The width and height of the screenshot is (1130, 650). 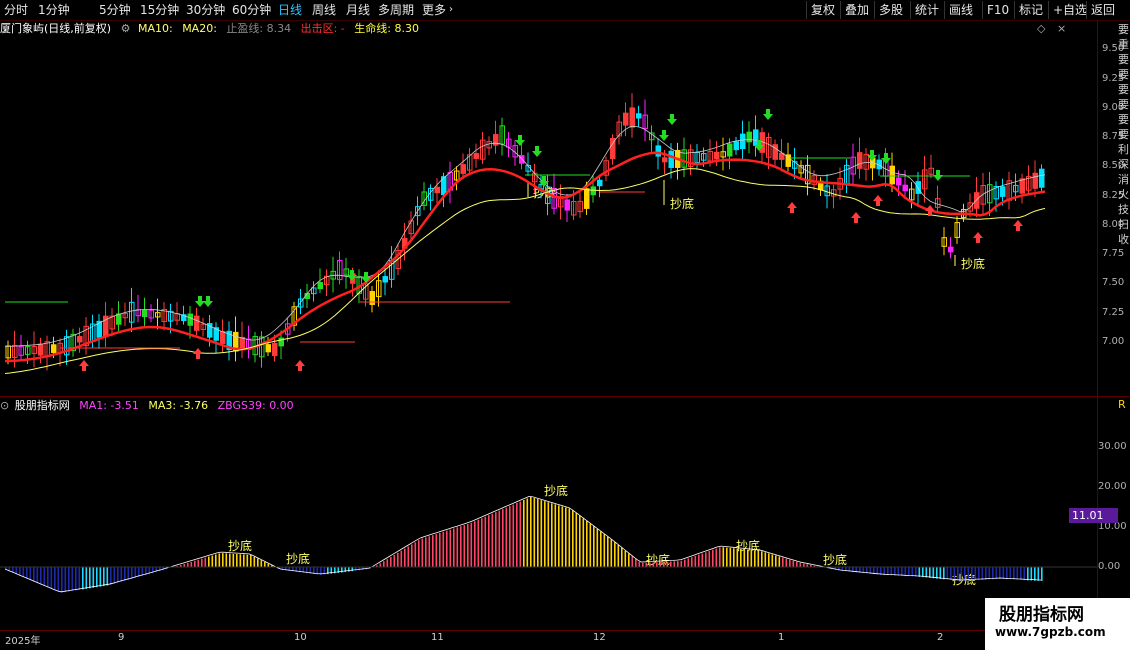 I want to click on watermark-logo: 股朋指标网 www.7gpzb.com, so click(x=1057, y=624).